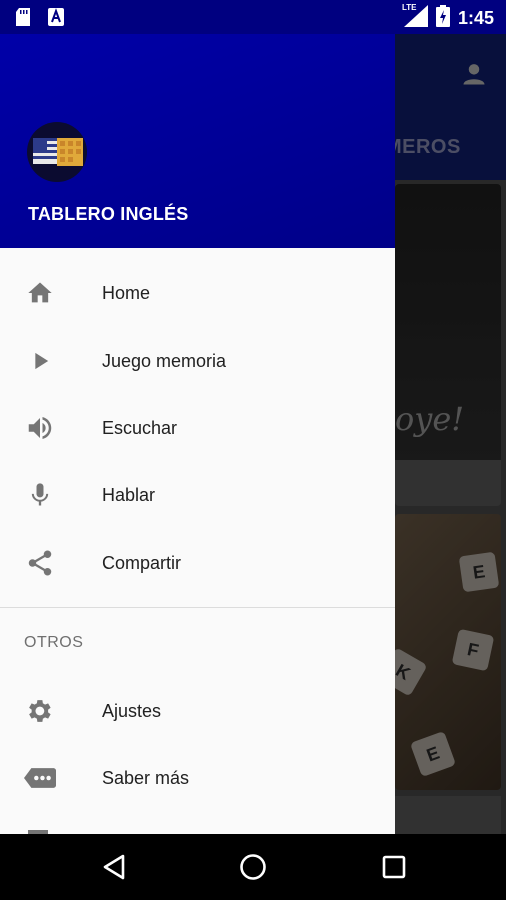 This screenshot has width=506, height=900. What do you see at coordinates (164, 360) in the screenshot?
I see `menu-item-label: Juego memoria` at bounding box center [164, 360].